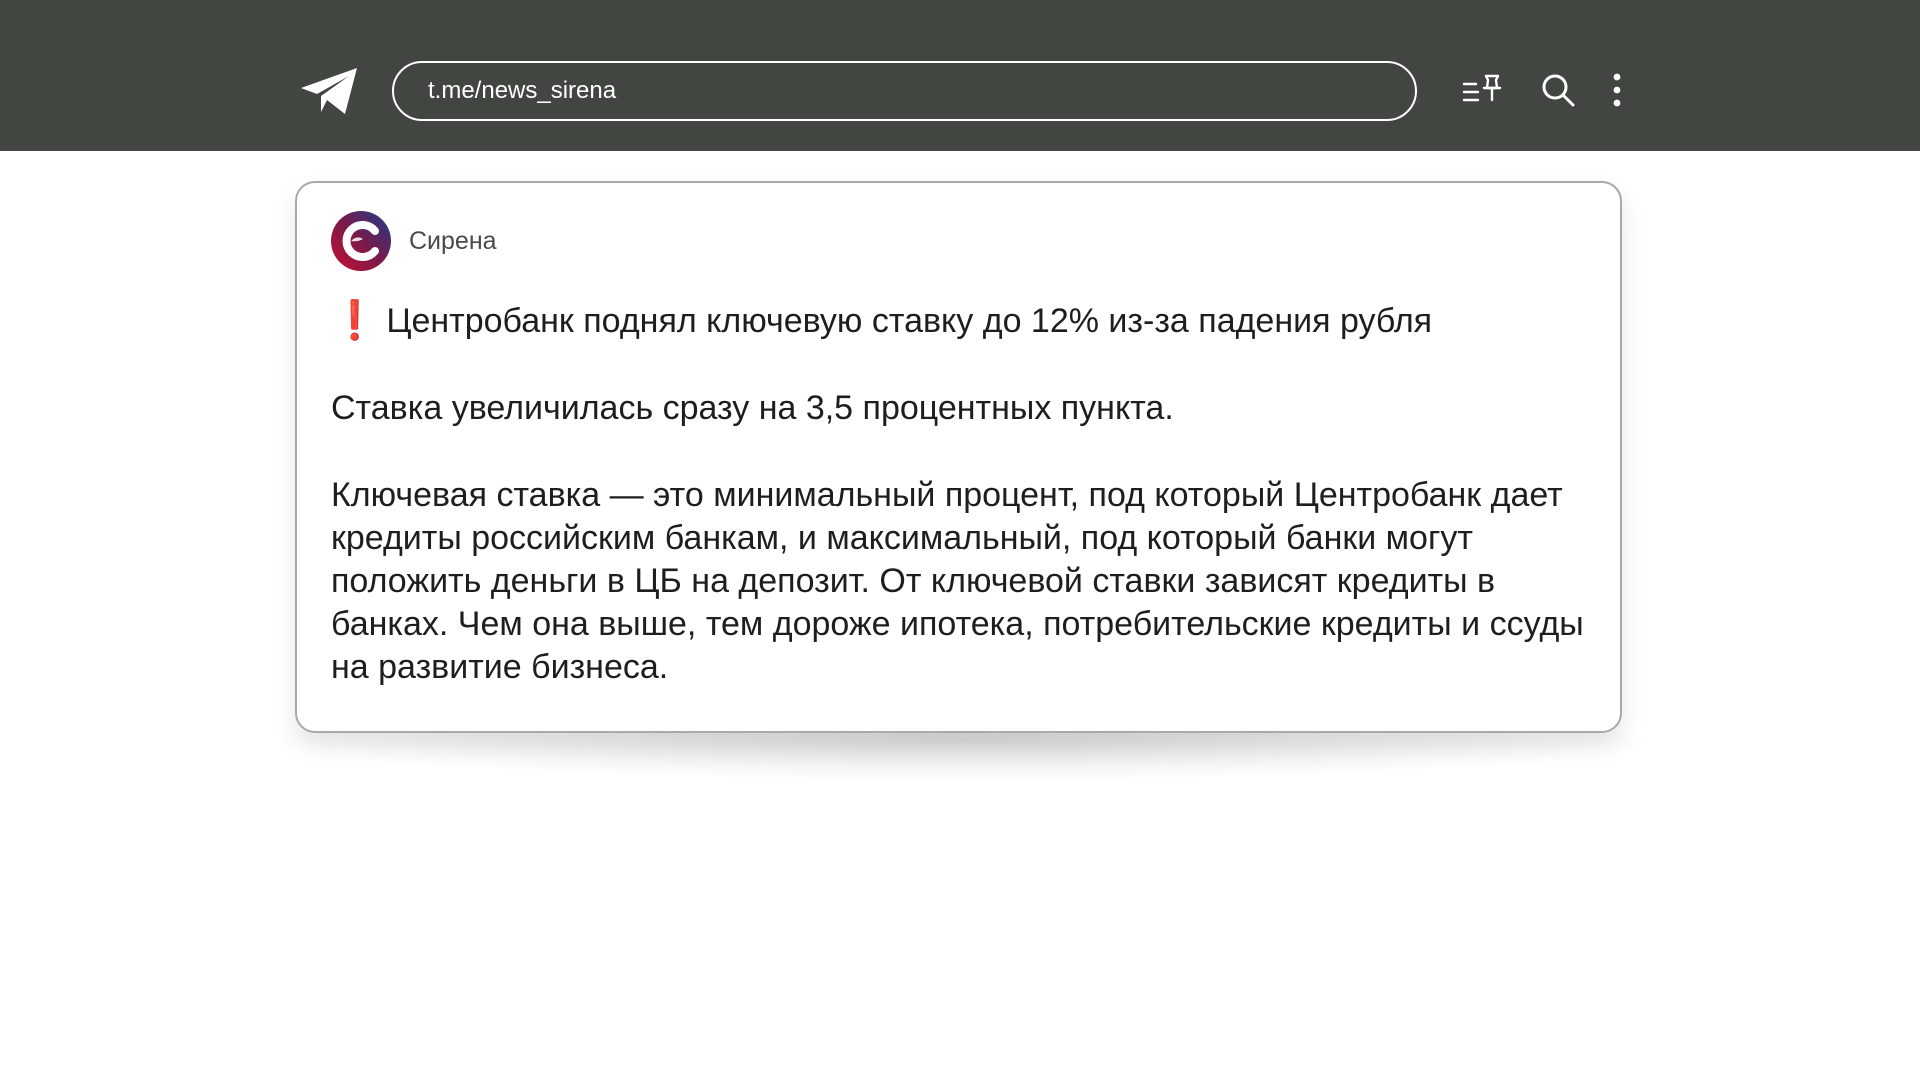 The image size is (1920, 1080). What do you see at coordinates (1558, 90) in the screenshot?
I see `search-icon` at bounding box center [1558, 90].